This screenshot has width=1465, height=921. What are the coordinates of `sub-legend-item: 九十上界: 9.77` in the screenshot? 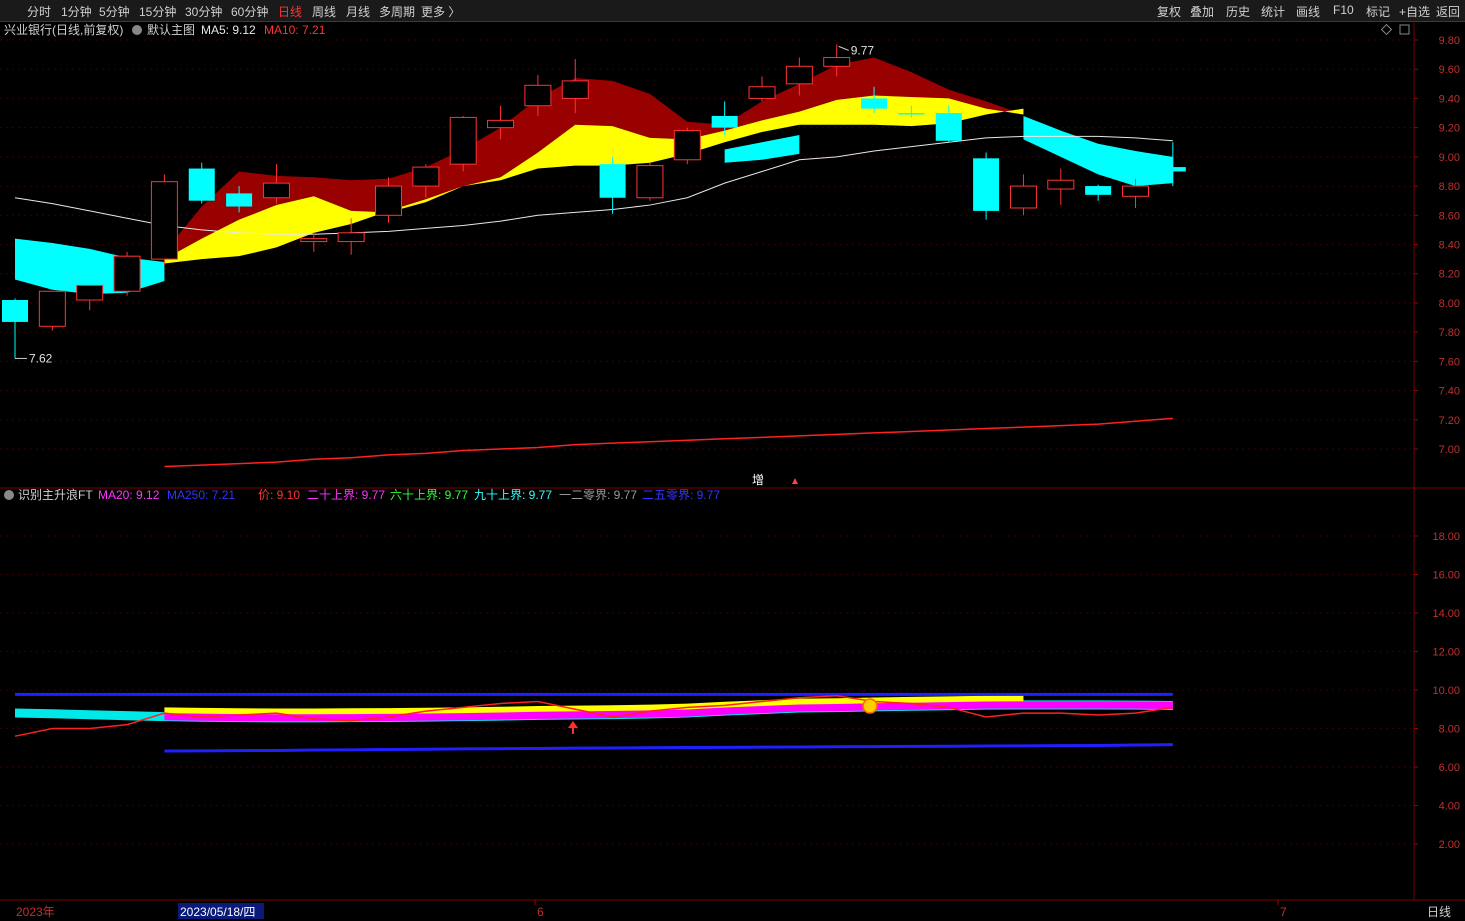 It's located at (513, 495).